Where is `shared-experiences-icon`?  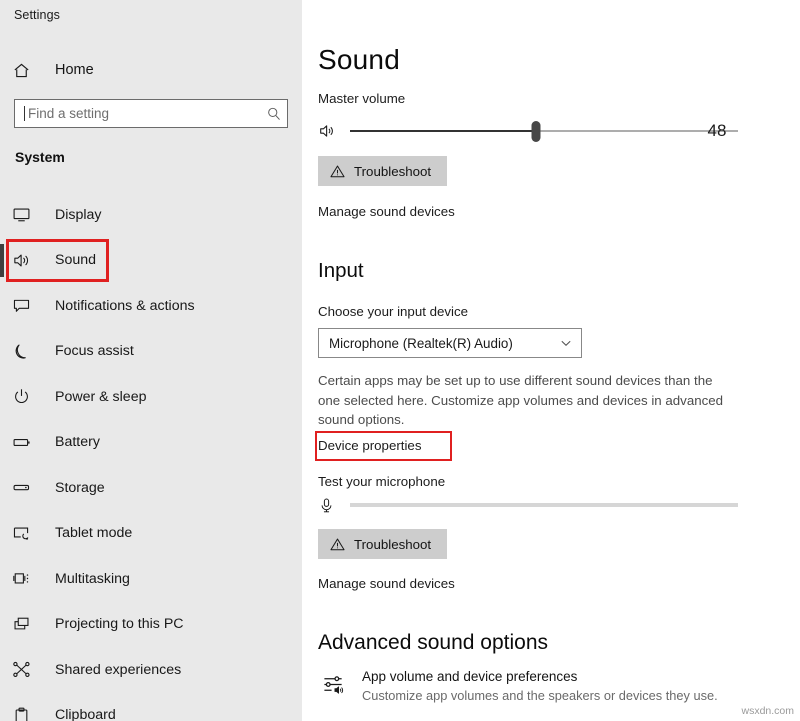
shared-experiences-icon is located at coordinates (27, 669).